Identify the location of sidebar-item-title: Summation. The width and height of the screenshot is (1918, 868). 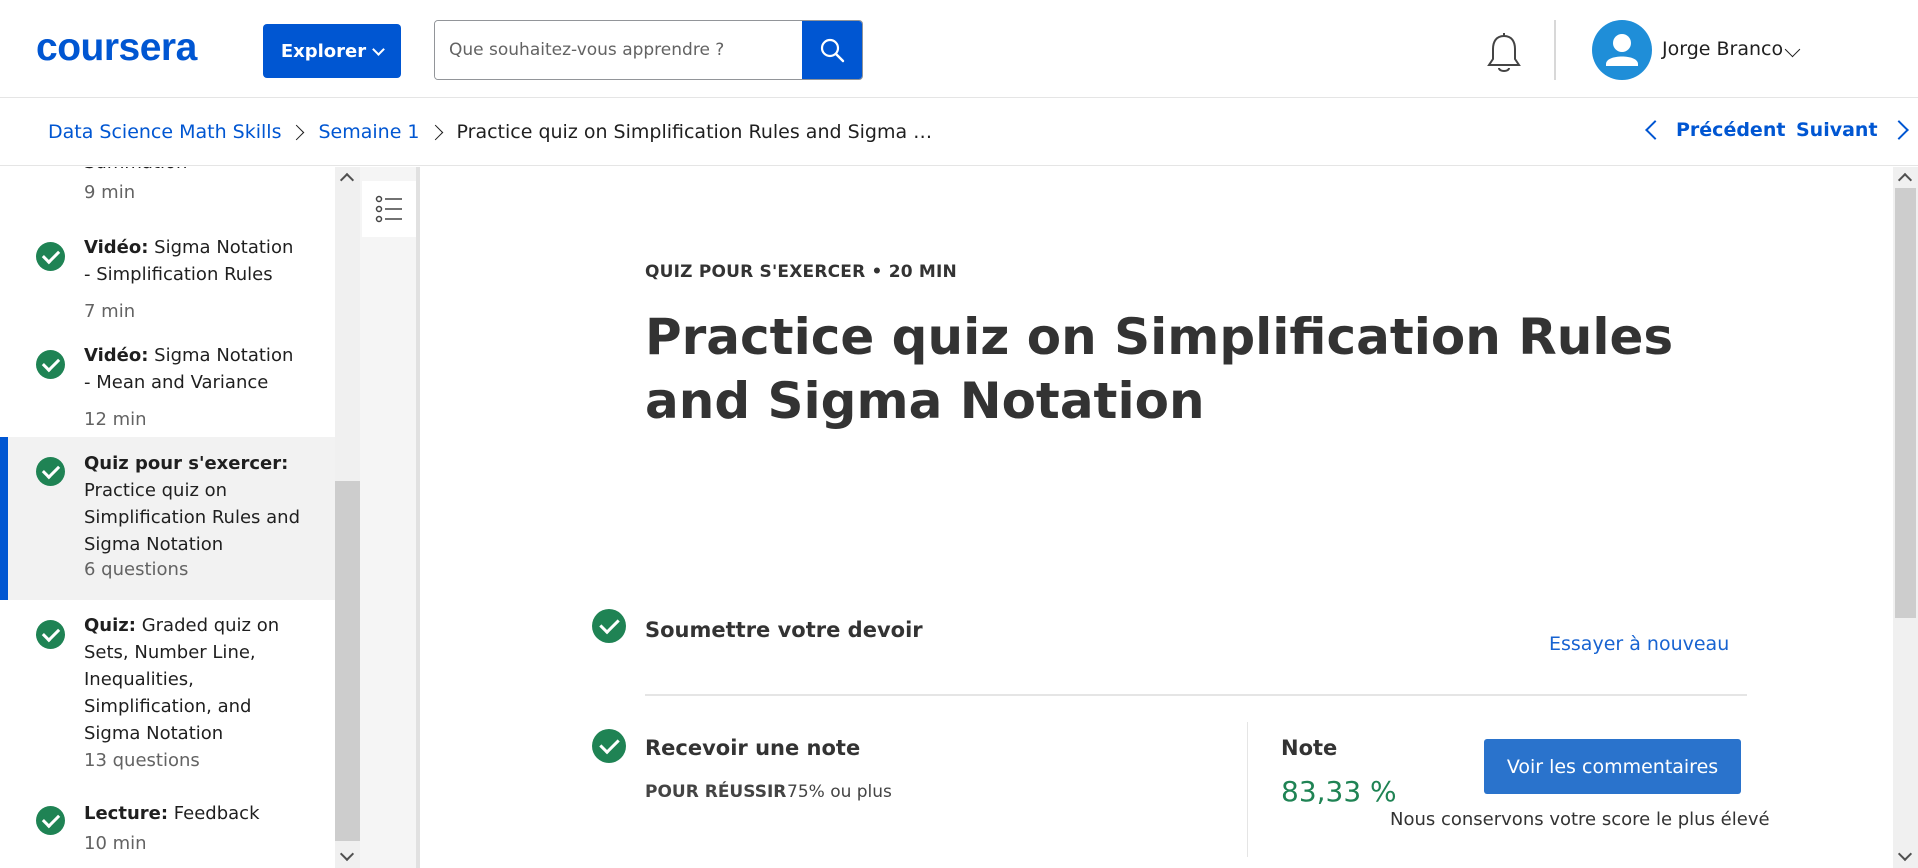
(194, 171).